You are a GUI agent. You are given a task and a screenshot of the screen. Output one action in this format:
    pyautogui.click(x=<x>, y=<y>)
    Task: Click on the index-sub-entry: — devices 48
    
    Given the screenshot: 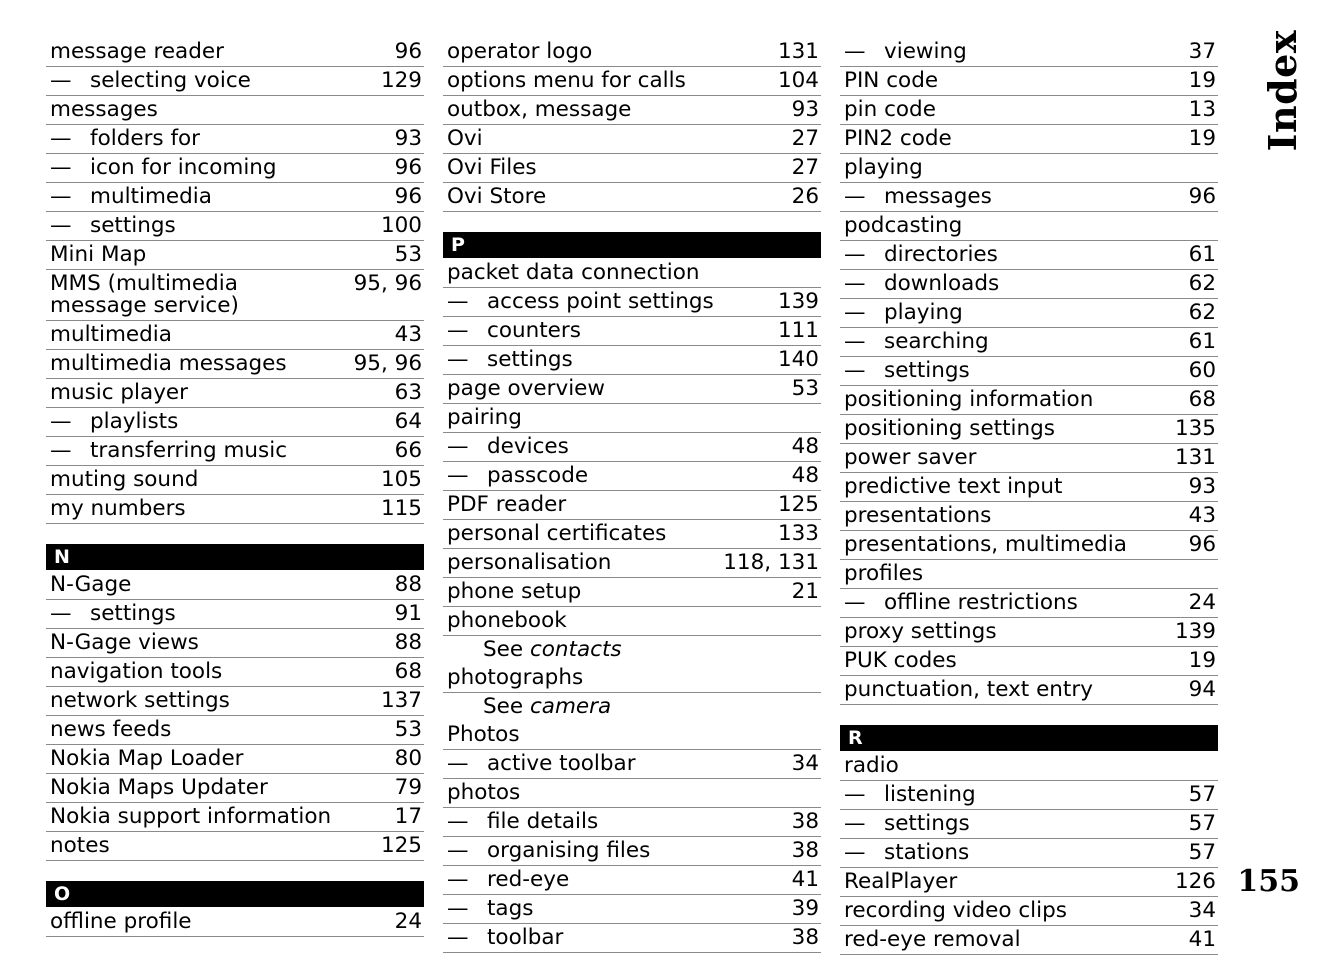 What is the action you would take?
    pyautogui.click(x=632, y=447)
    